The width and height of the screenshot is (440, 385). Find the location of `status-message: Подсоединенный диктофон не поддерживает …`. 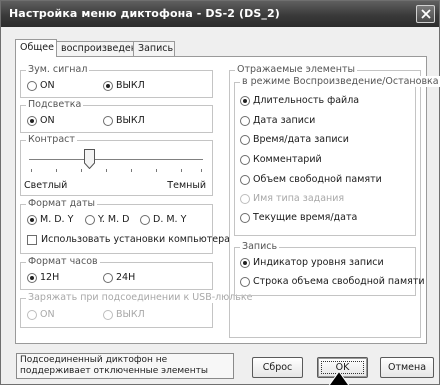

status-message: Подсоединенный диктофон не поддерживает … is located at coordinates (125, 366).